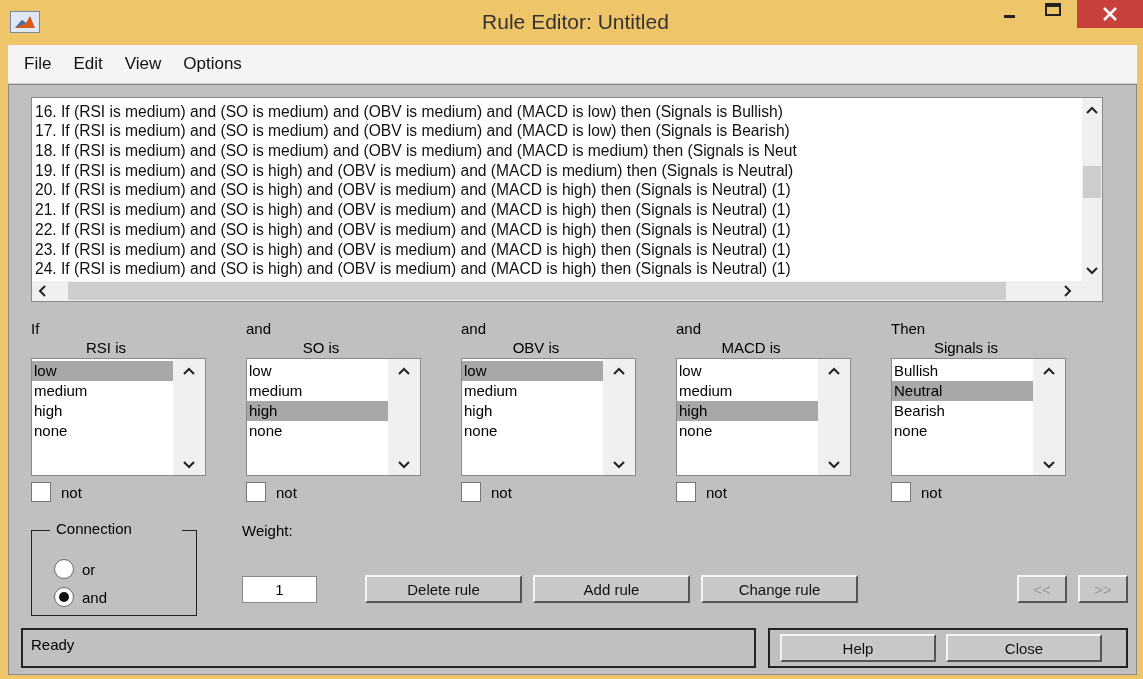 This screenshot has width=1143, height=679. I want to click on horizontal-scrollbar, so click(567, 291).